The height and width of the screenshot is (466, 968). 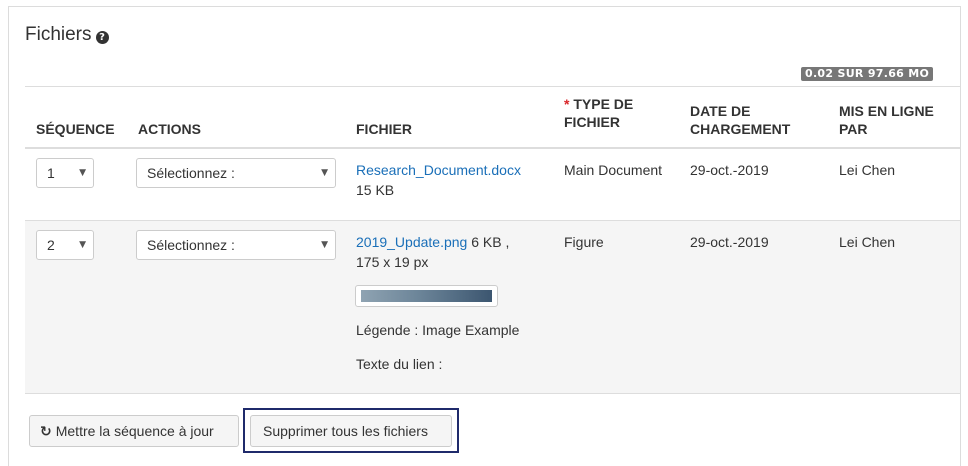 I want to click on required-asterisk: *, so click(x=567, y=104).